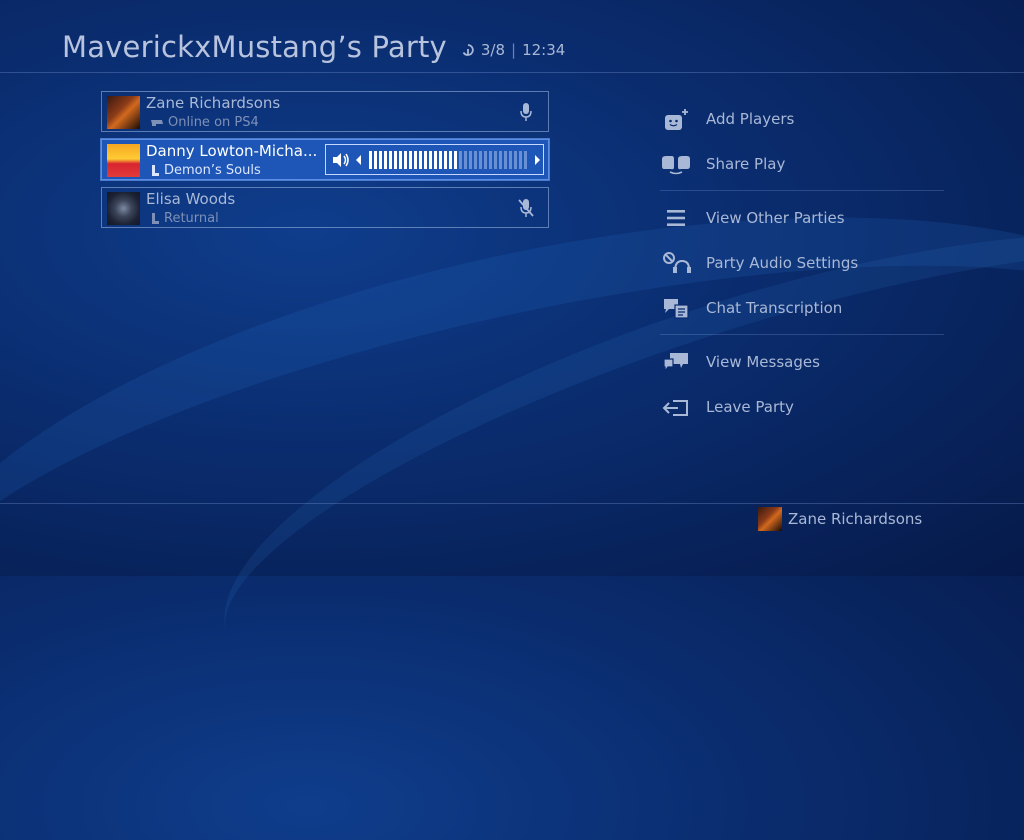 Image resolution: width=1024 pixels, height=840 pixels. What do you see at coordinates (191, 218) in the screenshot?
I see `member-status-text: Returnal` at bounding box center [191, 218].